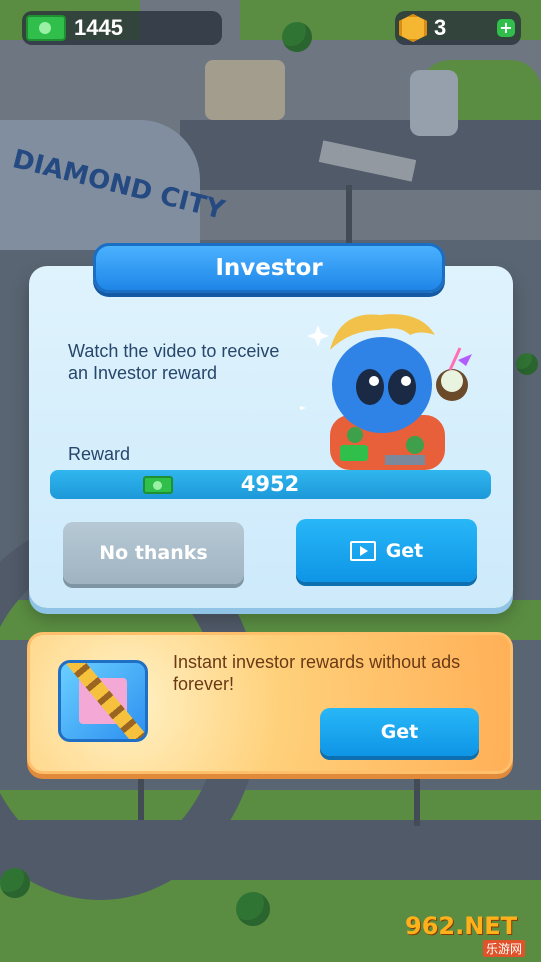 The height and width of the screenshot is (962, 541). Describe the element at coordinates (504, 948) in the screenshot. I see `watermark-sub: 乐游网` at that location.